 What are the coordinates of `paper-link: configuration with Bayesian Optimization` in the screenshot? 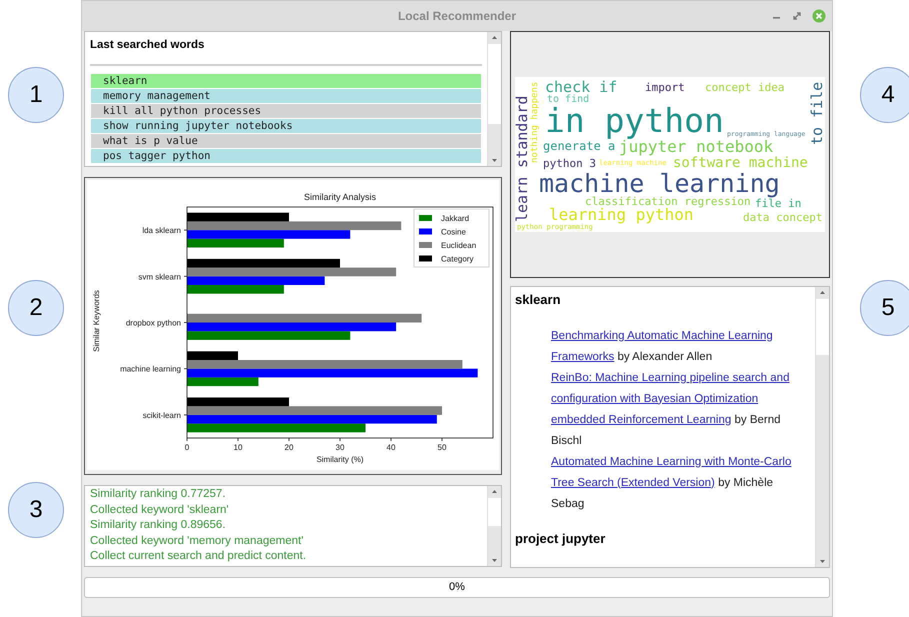 It's located at (654, 398).